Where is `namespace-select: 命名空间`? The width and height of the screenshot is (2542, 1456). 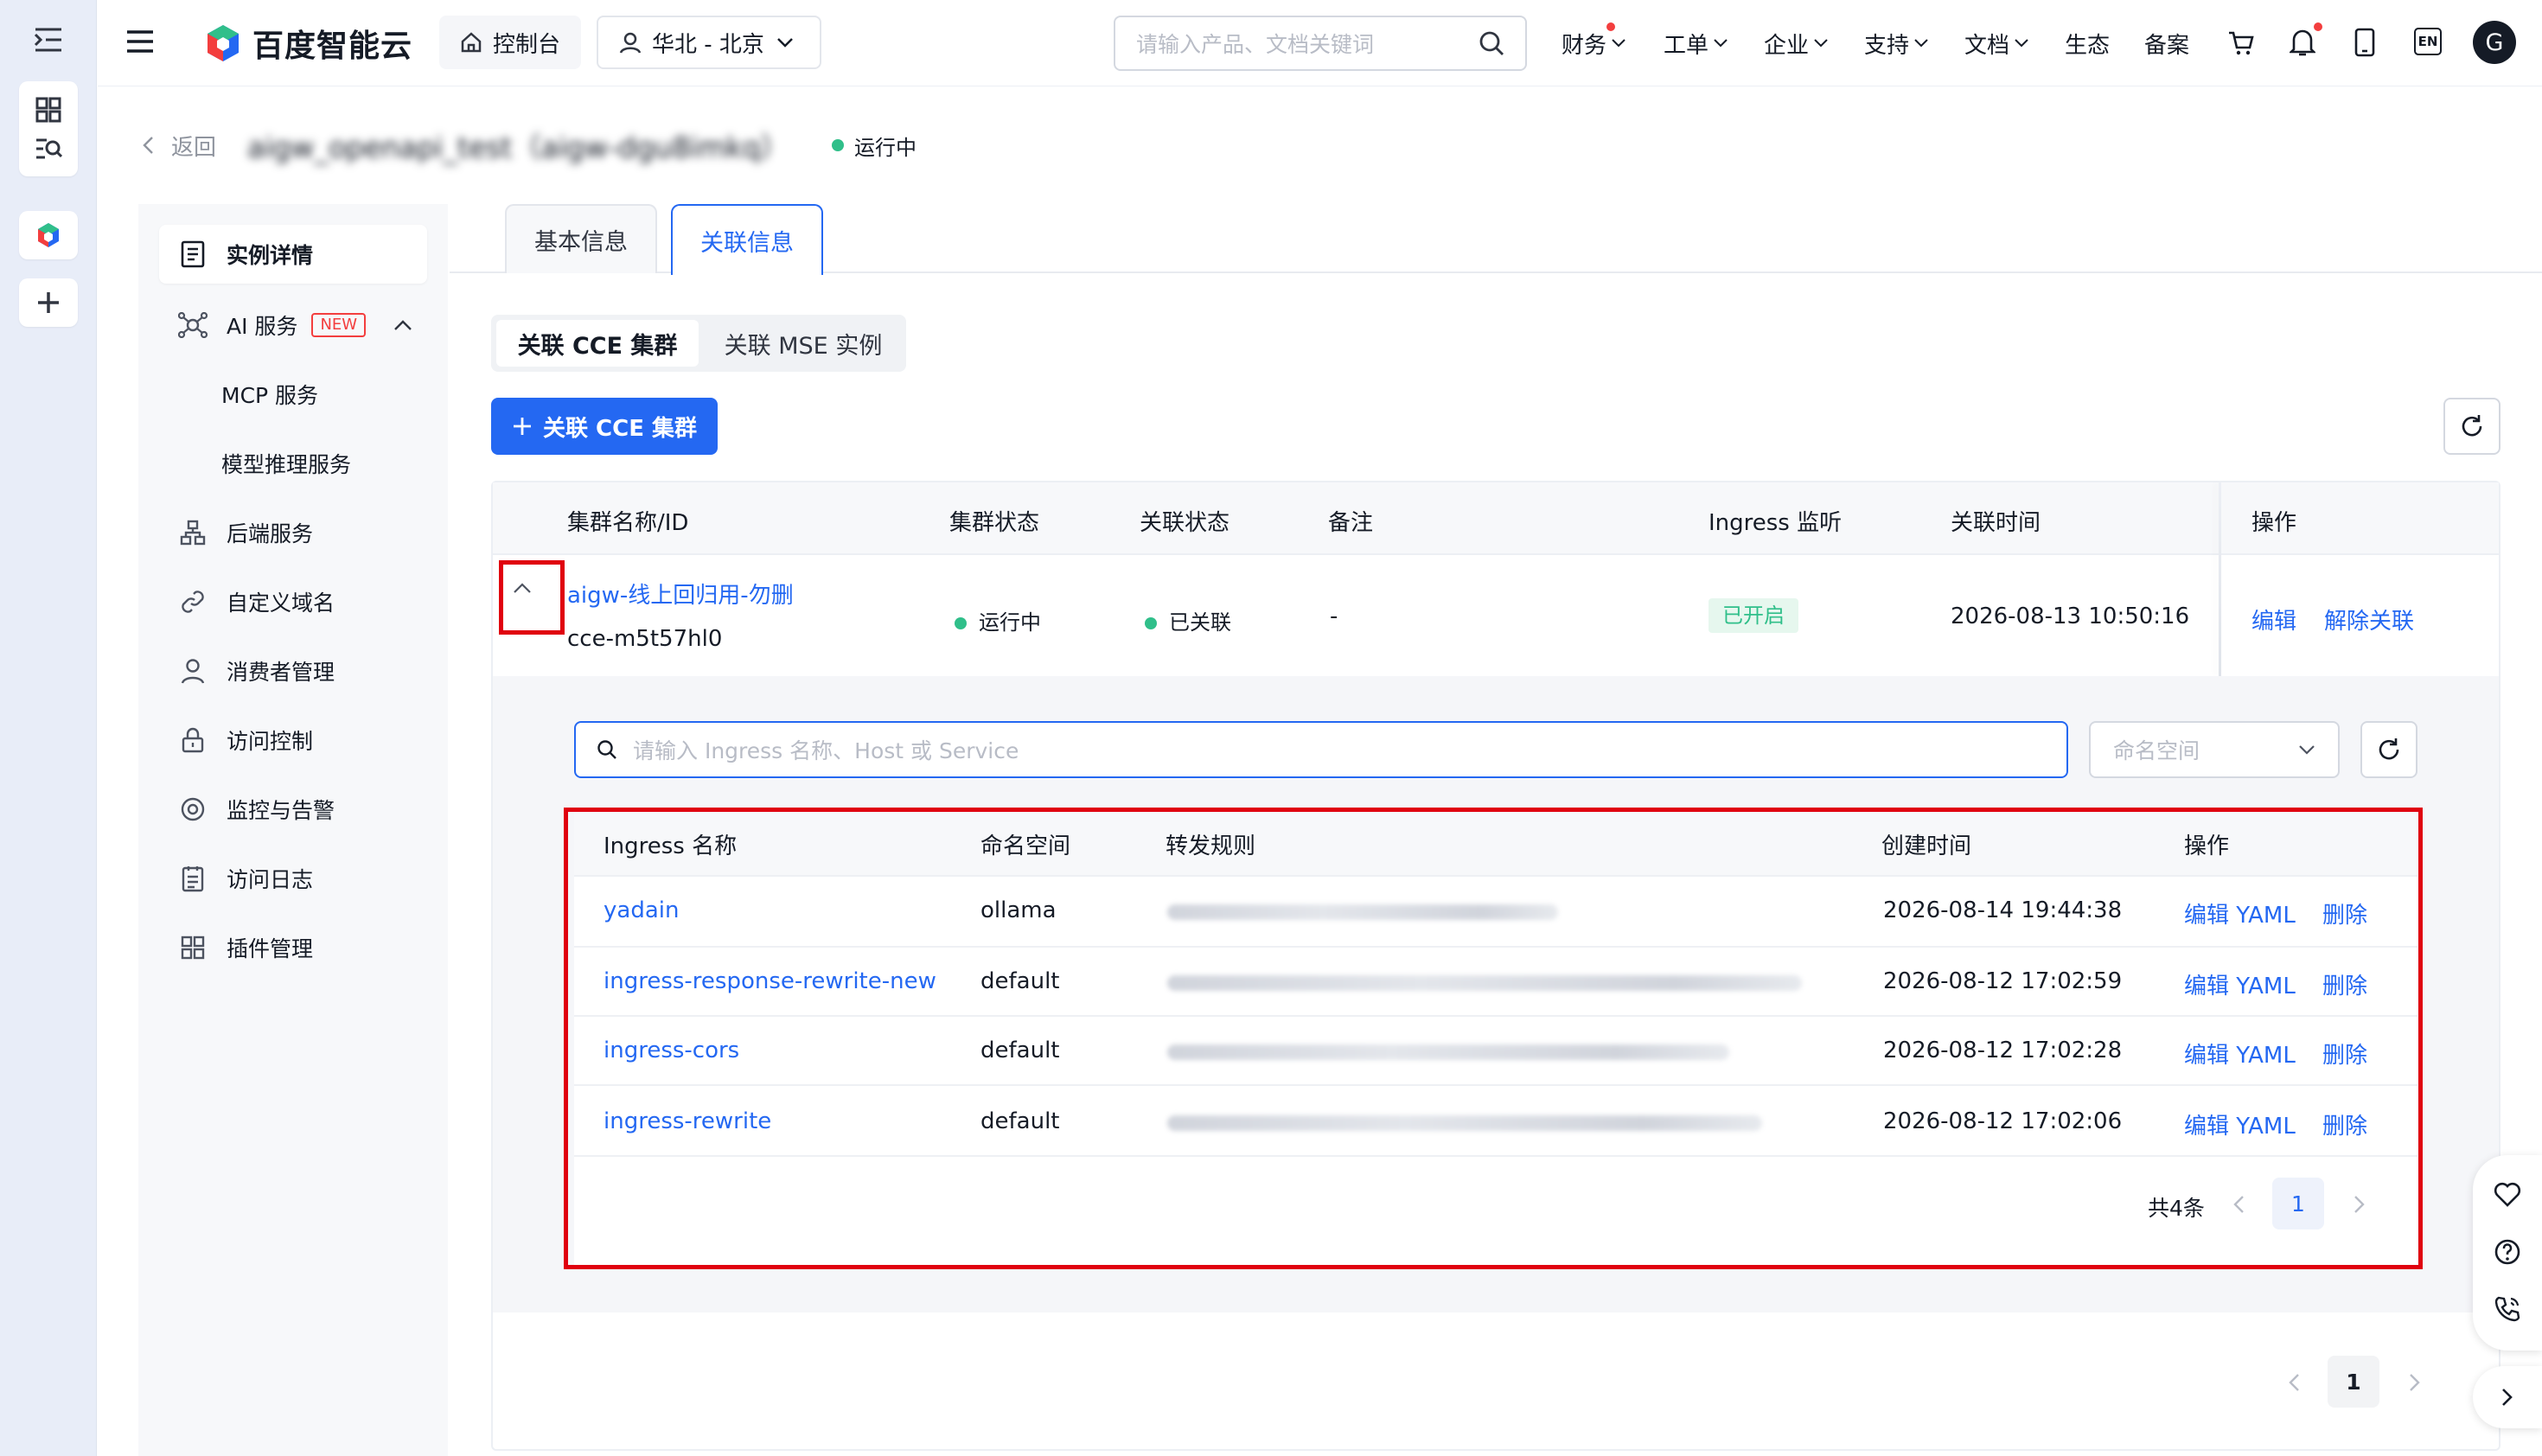 namespace-select: 命名空间 is located at coordinates (2214, 750).